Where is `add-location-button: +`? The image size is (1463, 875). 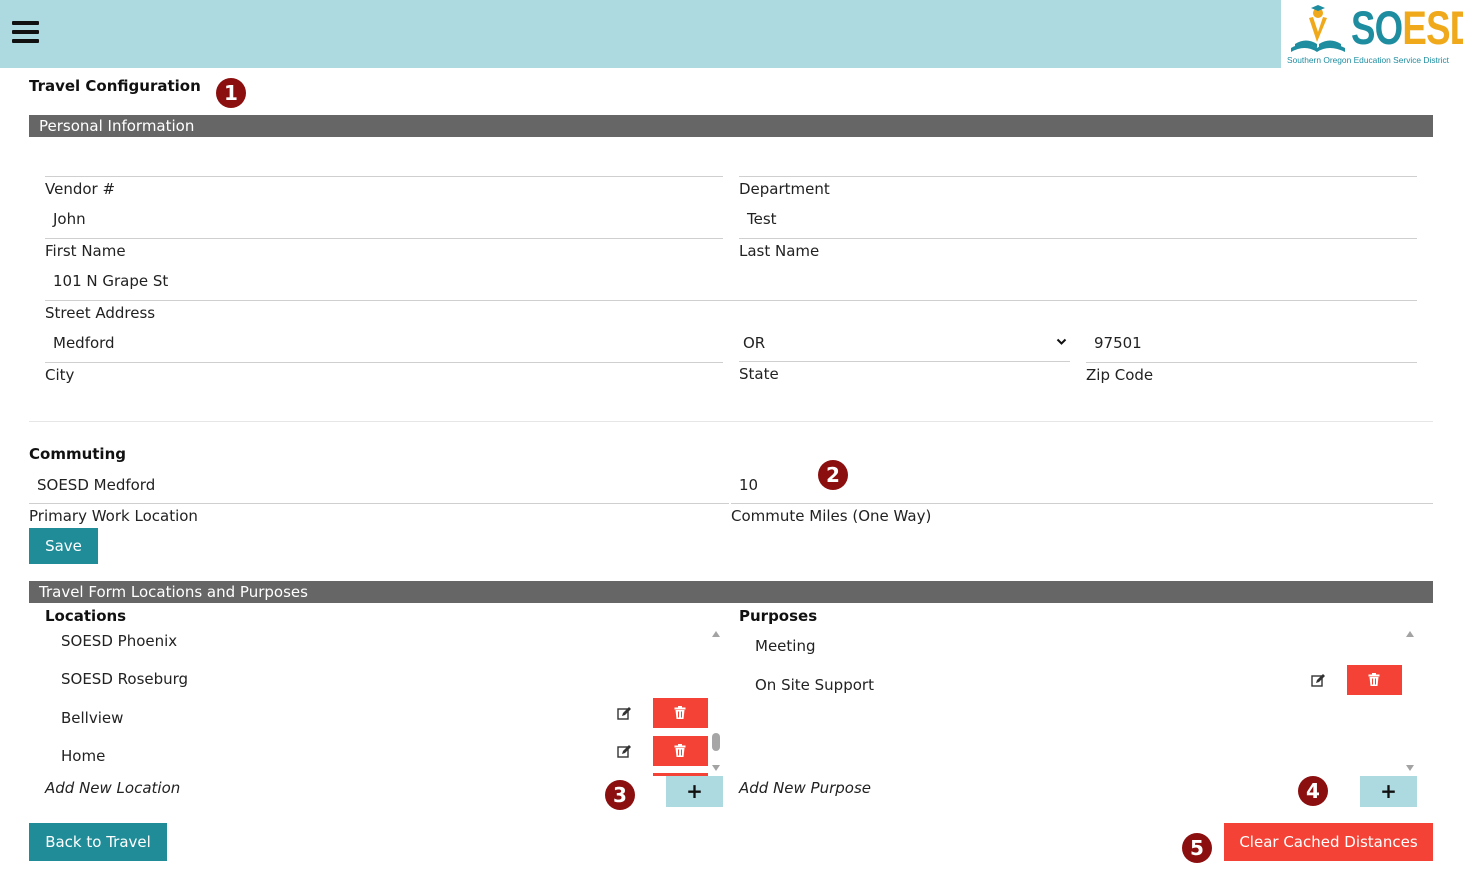
add-location-button: + is located at coordinates (694, 791).